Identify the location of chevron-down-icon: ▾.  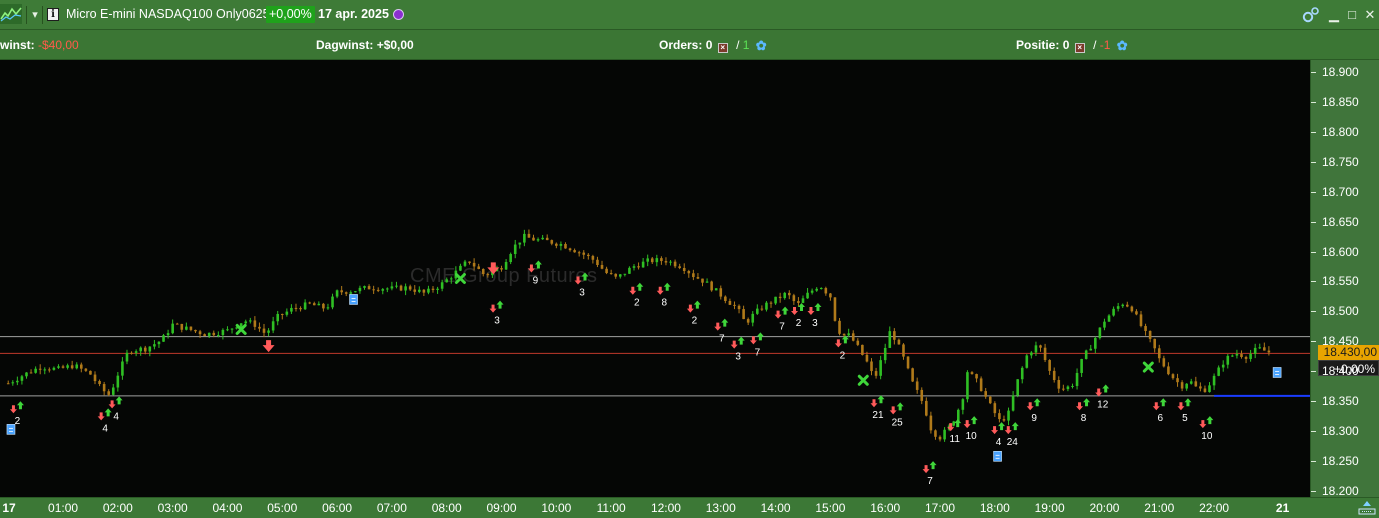
(35, 15).